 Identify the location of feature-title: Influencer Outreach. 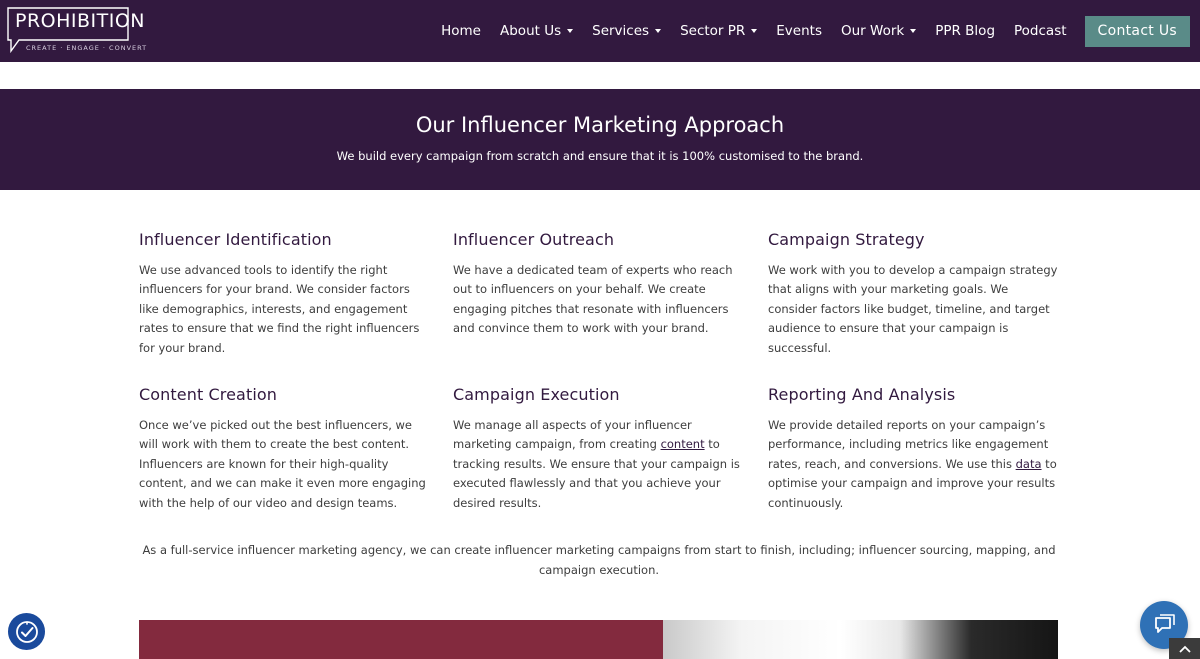
(534, 239).